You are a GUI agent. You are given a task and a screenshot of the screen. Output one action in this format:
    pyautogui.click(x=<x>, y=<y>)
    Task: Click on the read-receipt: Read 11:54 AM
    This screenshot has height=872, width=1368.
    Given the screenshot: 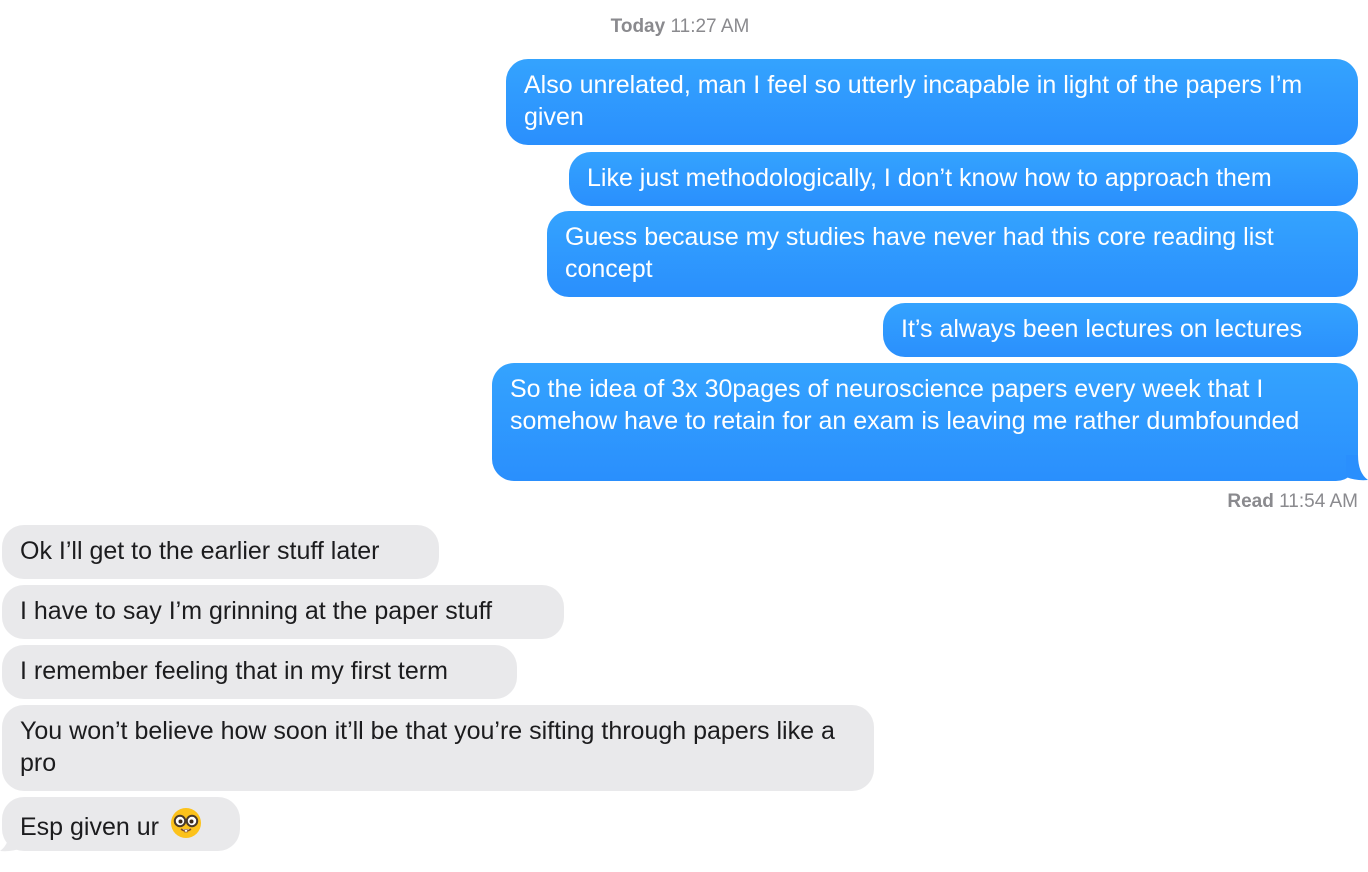 What is the action you would take?
    pyautogui.click(x=1292, y=502)
    